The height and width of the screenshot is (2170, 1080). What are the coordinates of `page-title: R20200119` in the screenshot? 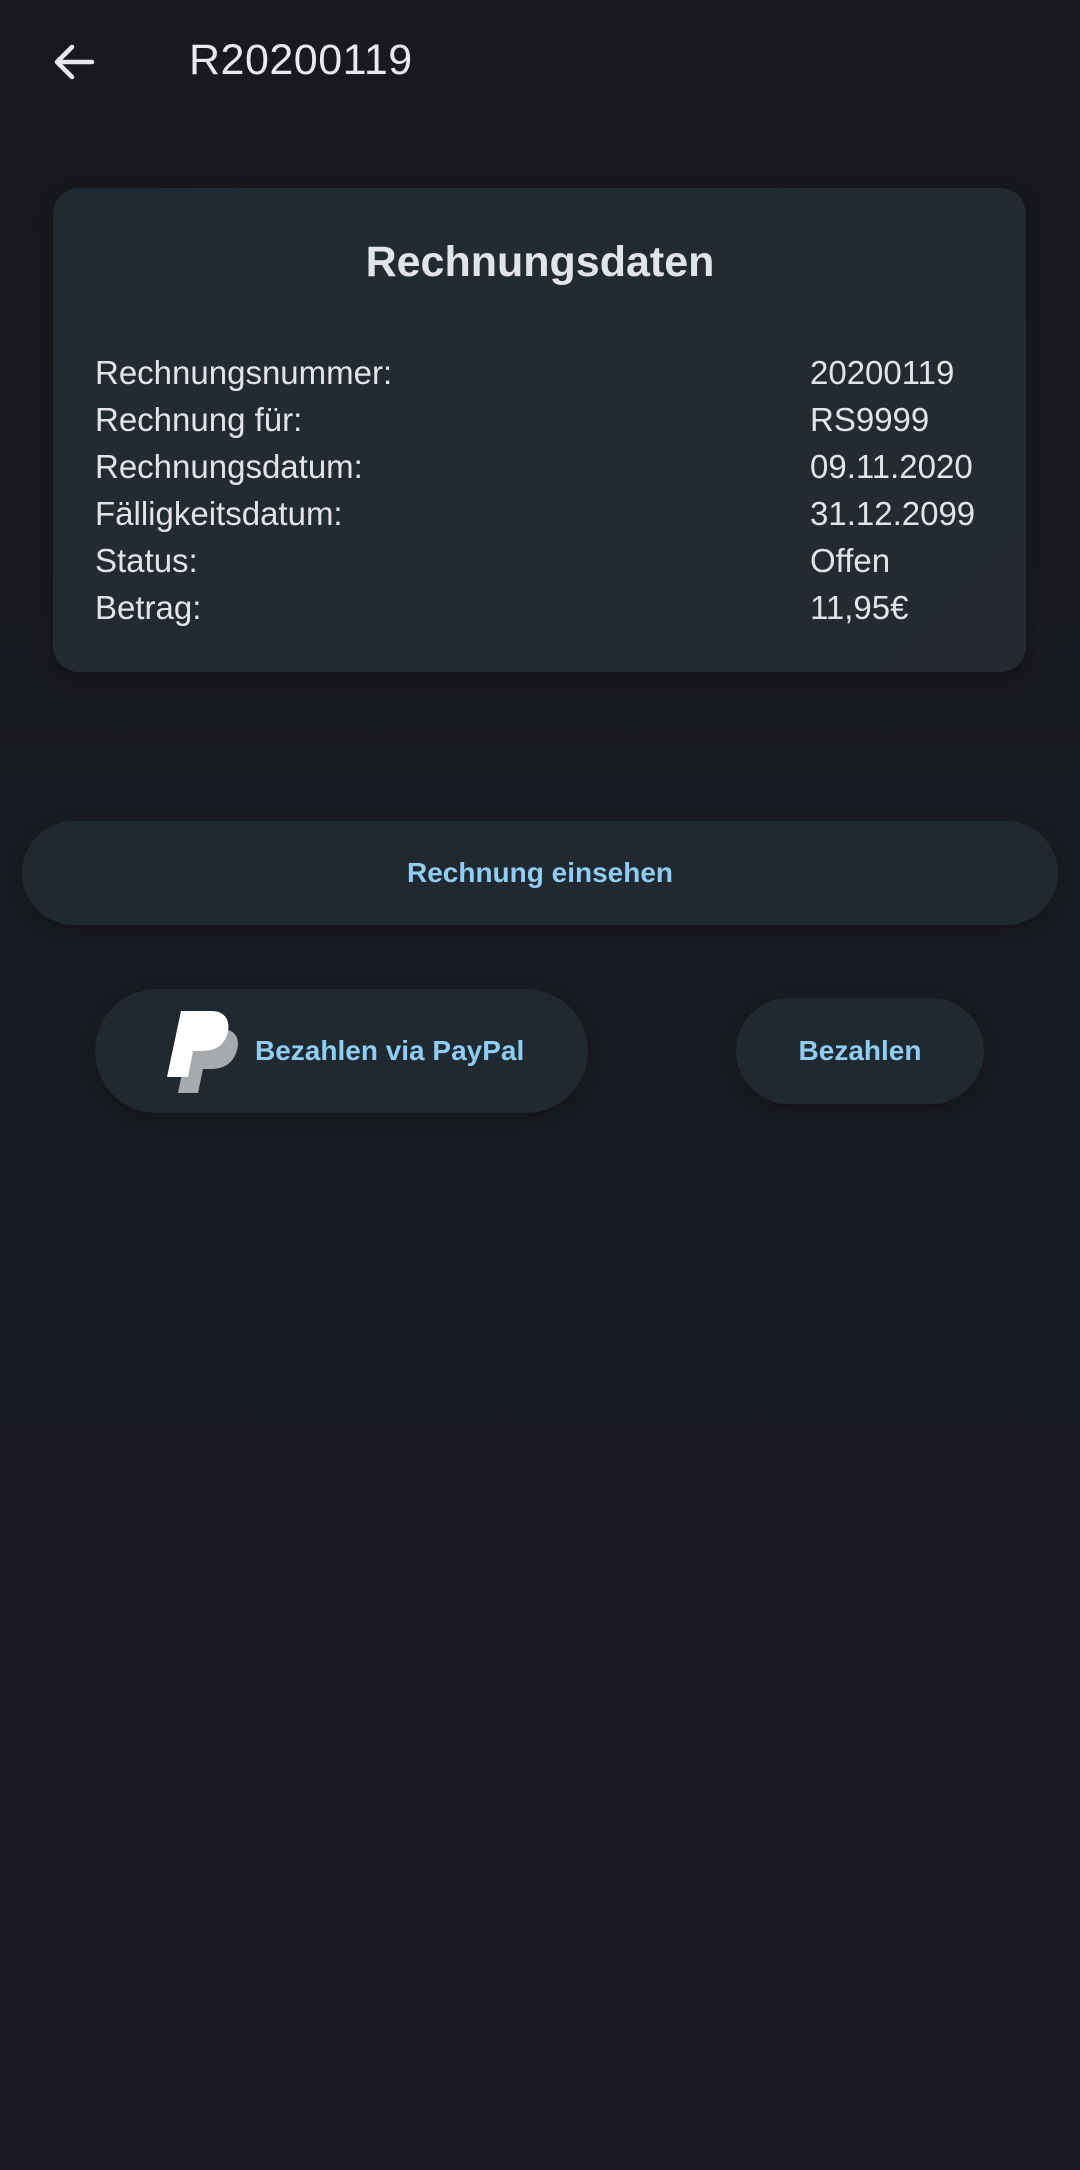 It's located at (301, 60).